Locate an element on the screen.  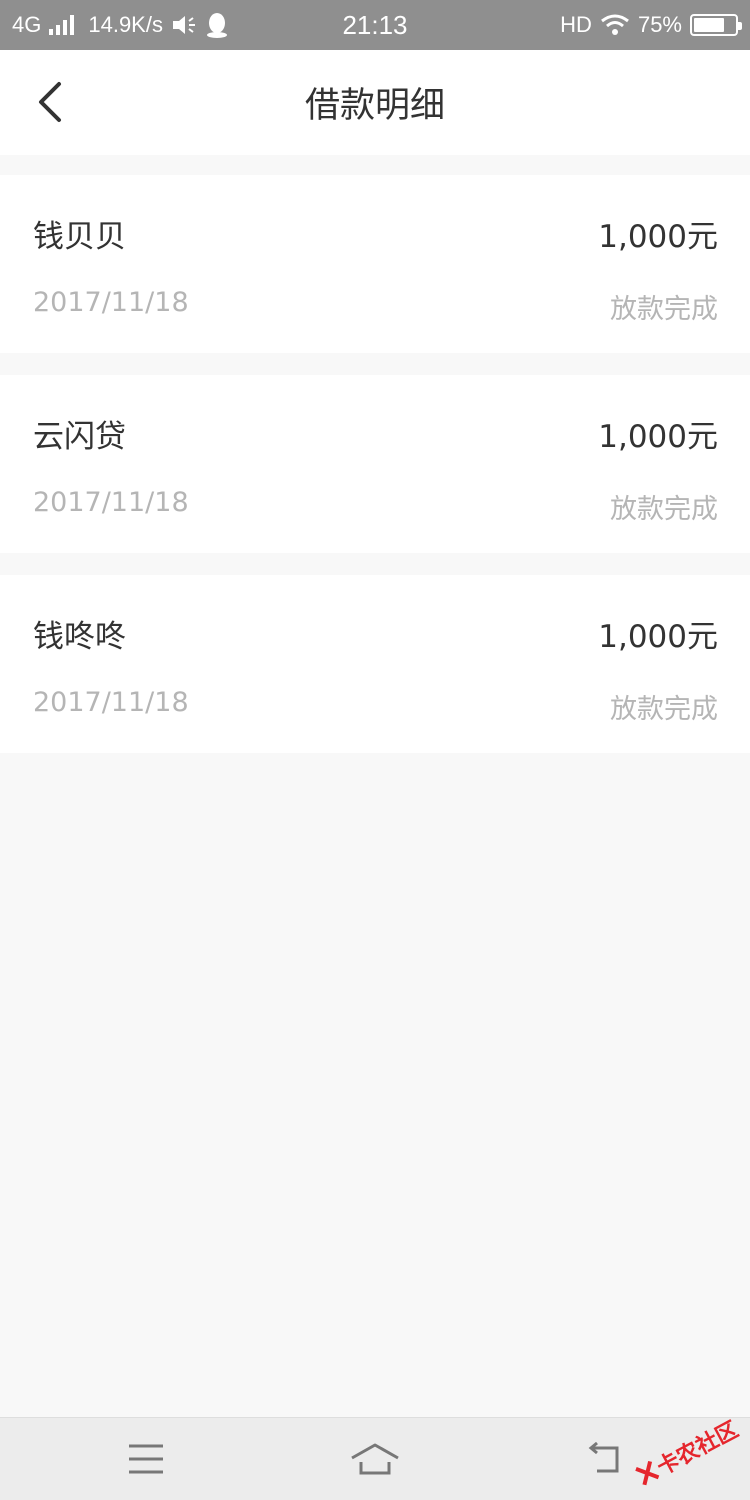
loan-name: 云闪贷 is located at coordinates (79, 437).